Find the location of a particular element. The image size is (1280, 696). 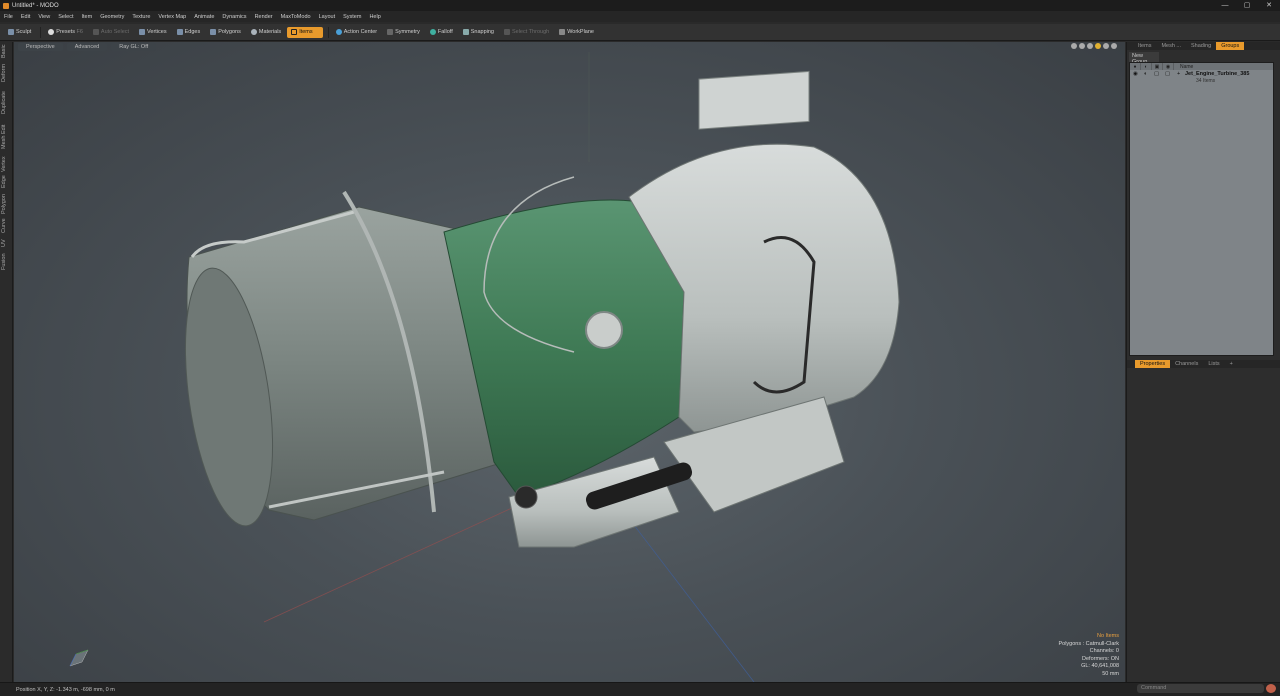

tab-shading: Shading is located at coordinates (1201, 46).